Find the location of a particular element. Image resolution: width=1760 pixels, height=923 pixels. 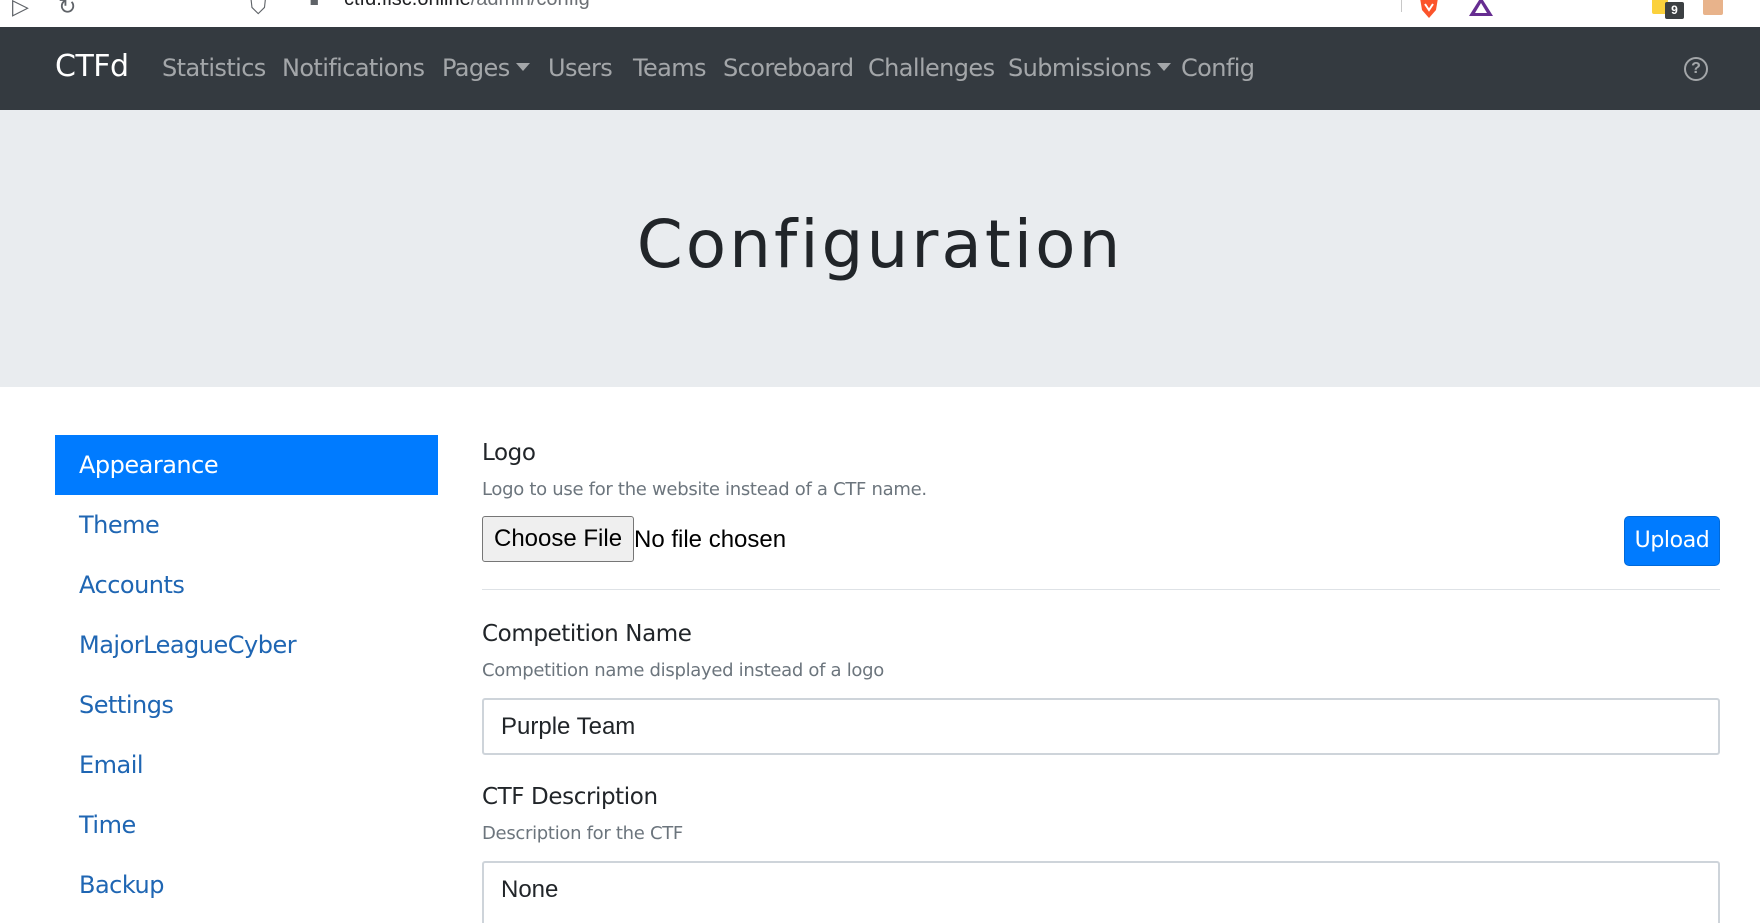

nav-pages-label: Pages is located at coordinates (476, 68).